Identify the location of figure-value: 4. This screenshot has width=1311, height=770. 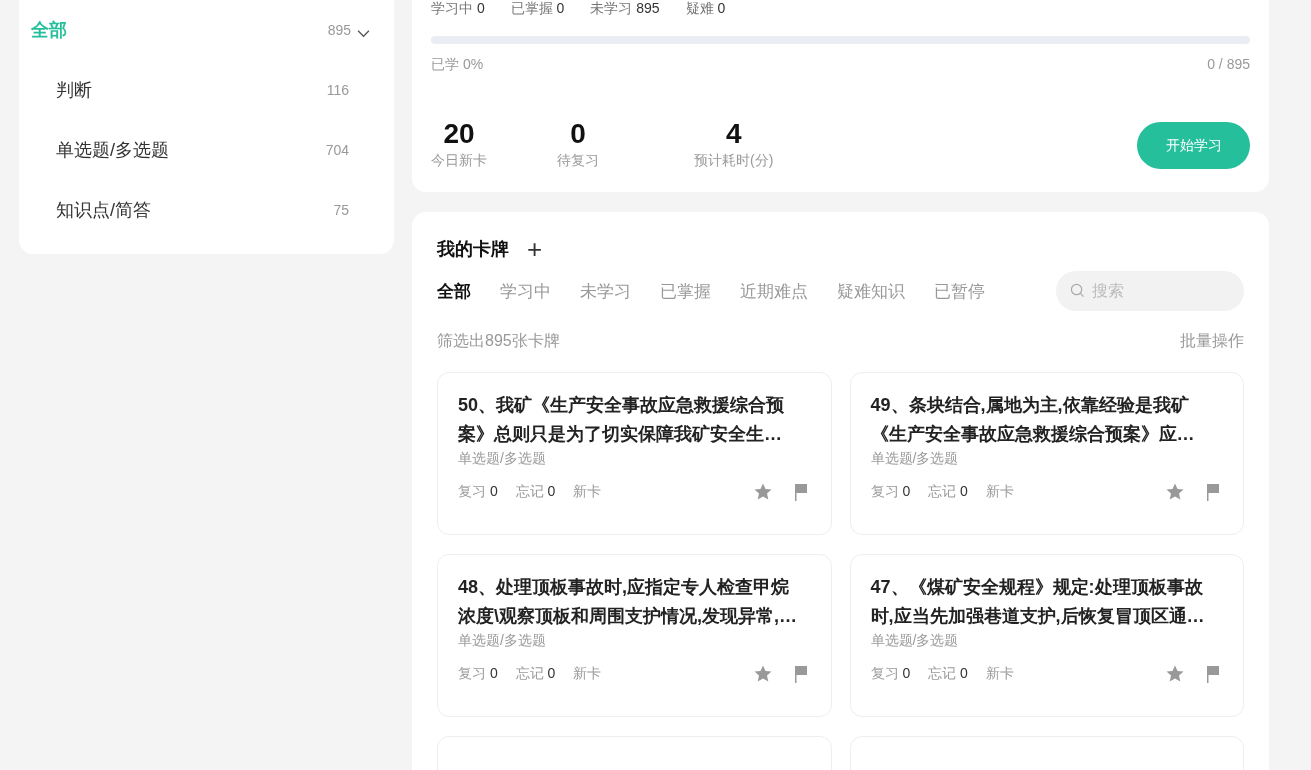
(733, 134).